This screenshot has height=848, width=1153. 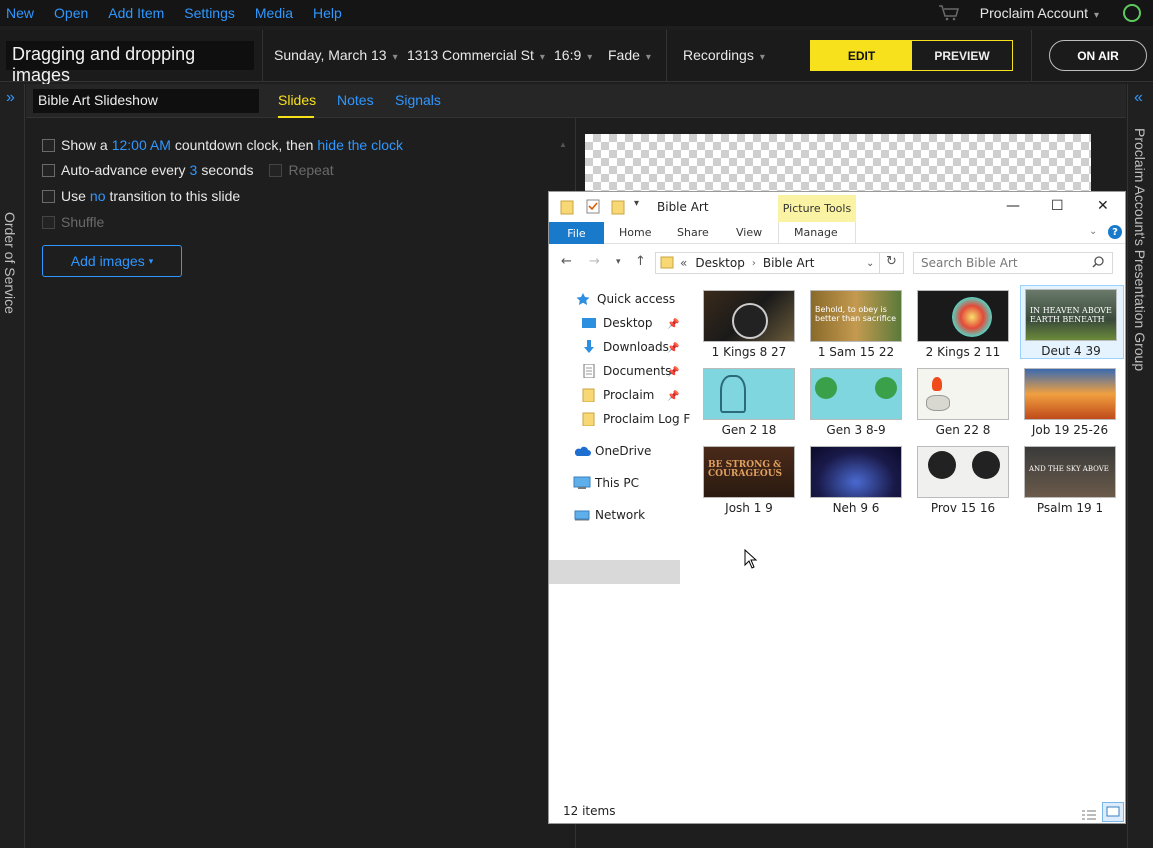 I want to click on countdown-time-link: 12:00 AM, so click(x=141, y=145).